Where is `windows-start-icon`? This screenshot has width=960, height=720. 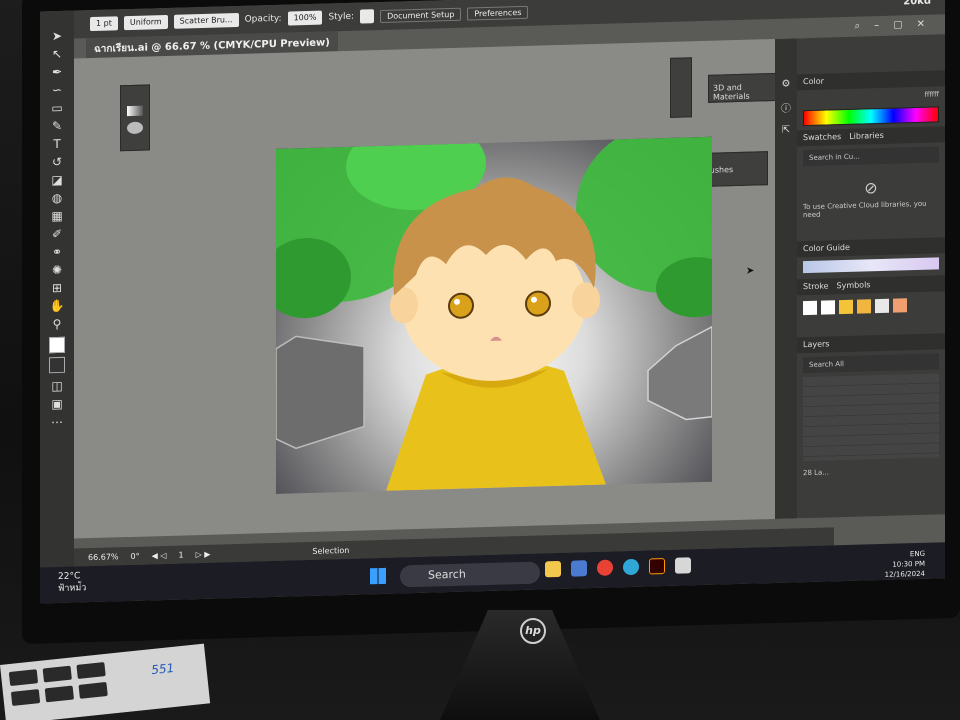
windows-start-icon is located at coordinates (378, 576).